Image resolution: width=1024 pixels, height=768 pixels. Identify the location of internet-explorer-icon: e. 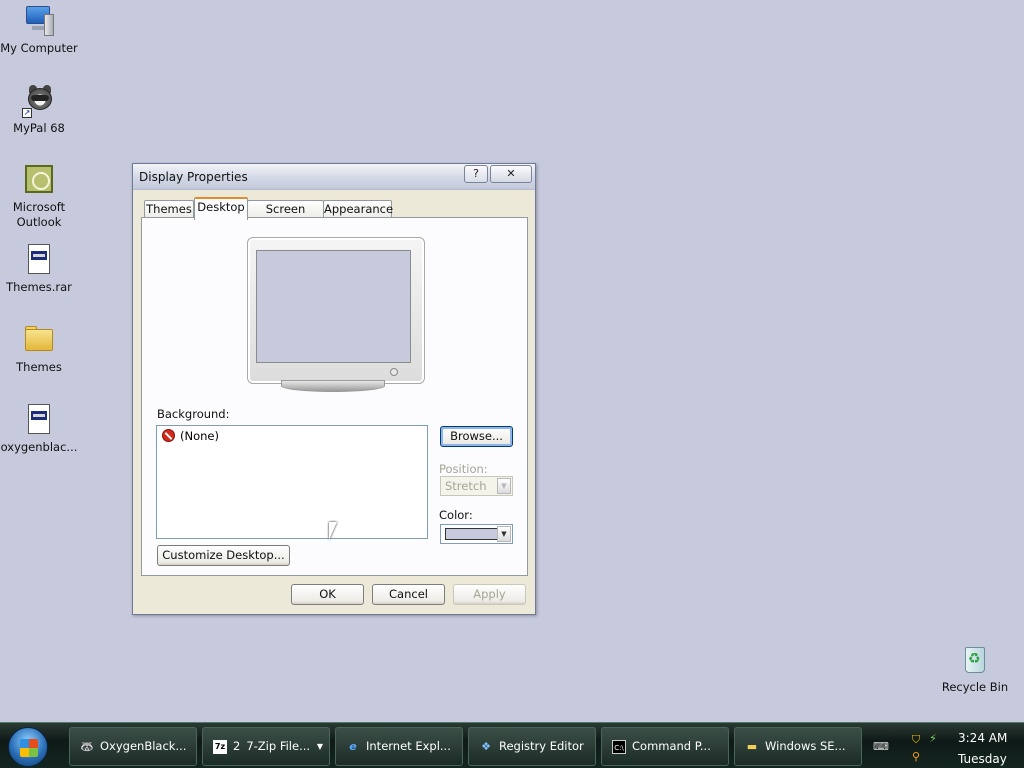
(353, 746).